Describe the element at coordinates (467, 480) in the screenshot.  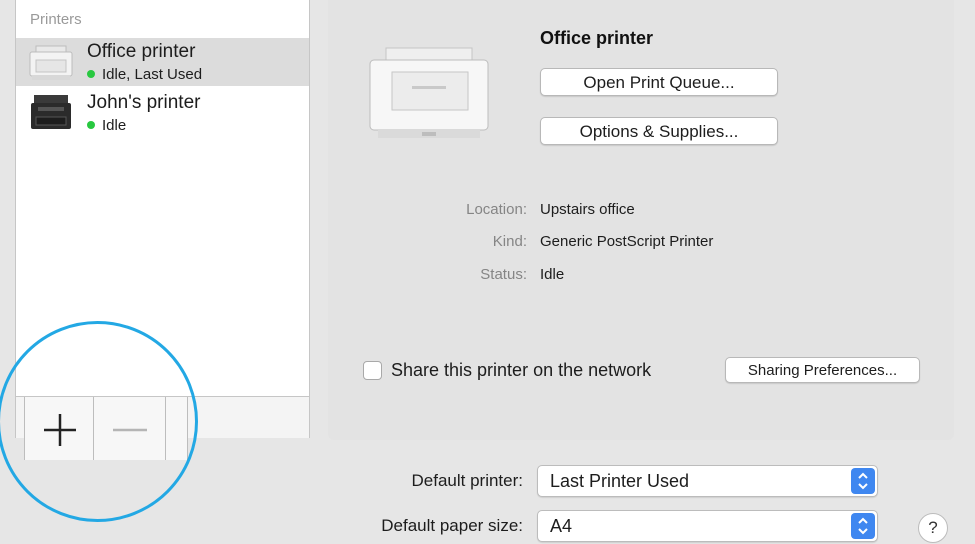
I see `default-printer-label: Default printer:` at that location.